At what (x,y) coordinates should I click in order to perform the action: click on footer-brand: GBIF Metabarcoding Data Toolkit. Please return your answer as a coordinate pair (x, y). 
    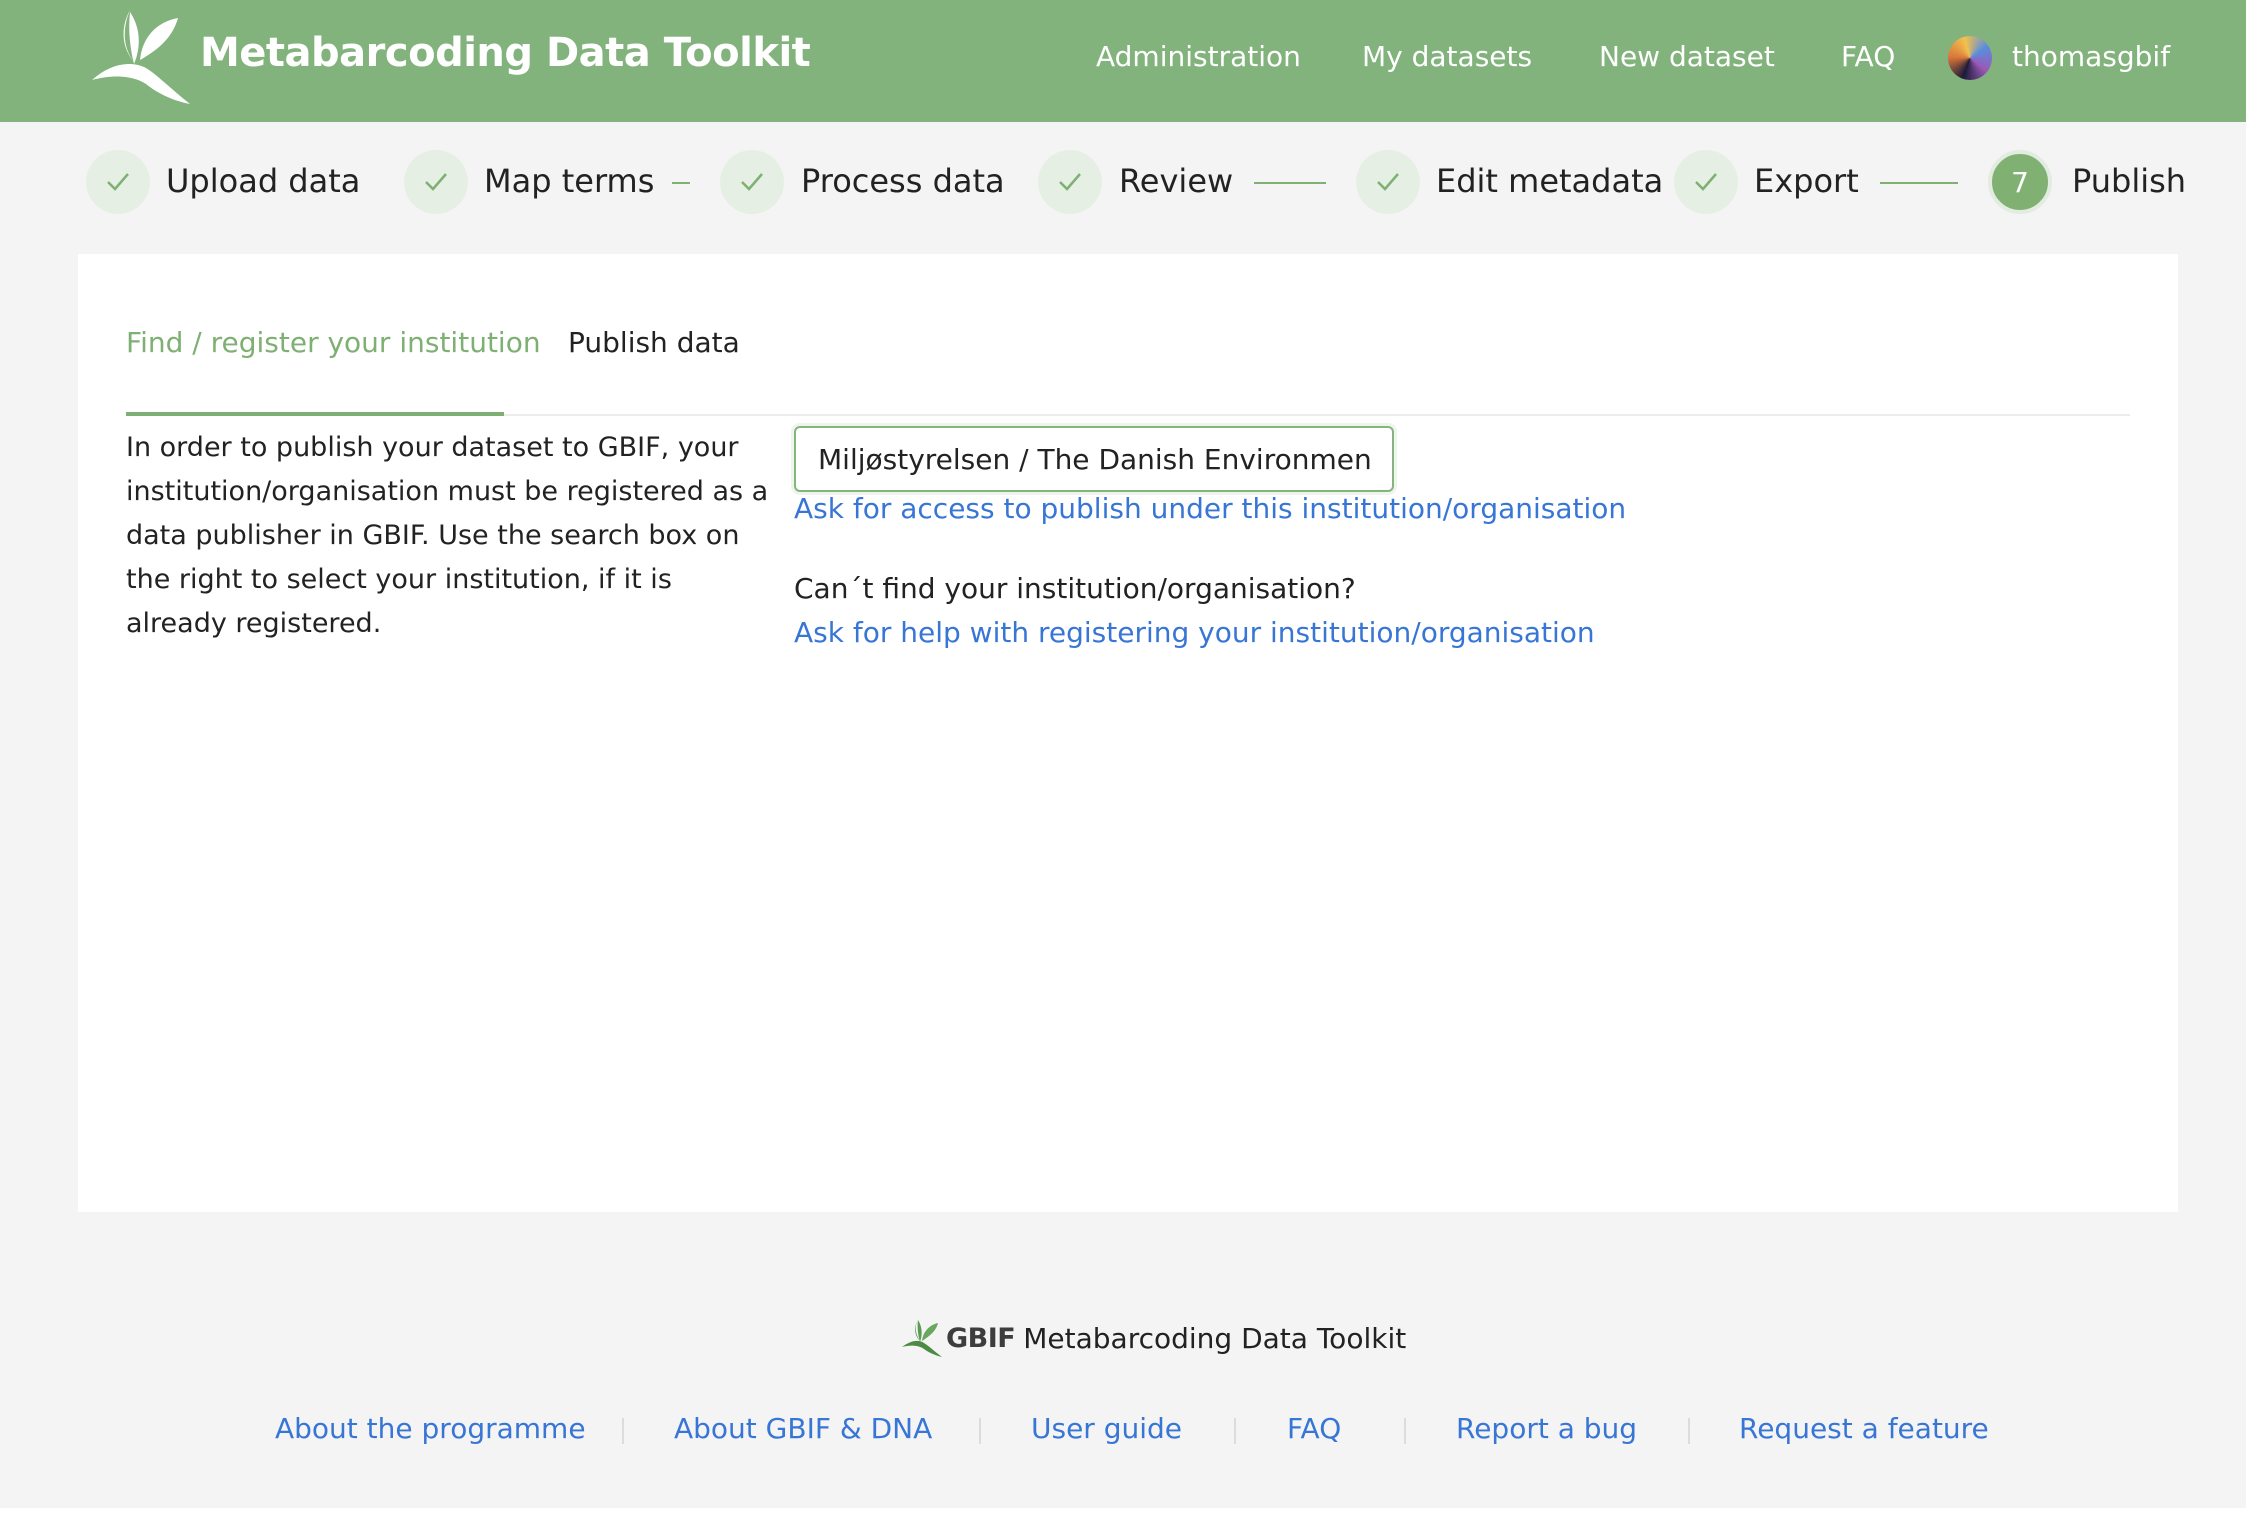
    Looking at the image, I should click on (1153, 1338).